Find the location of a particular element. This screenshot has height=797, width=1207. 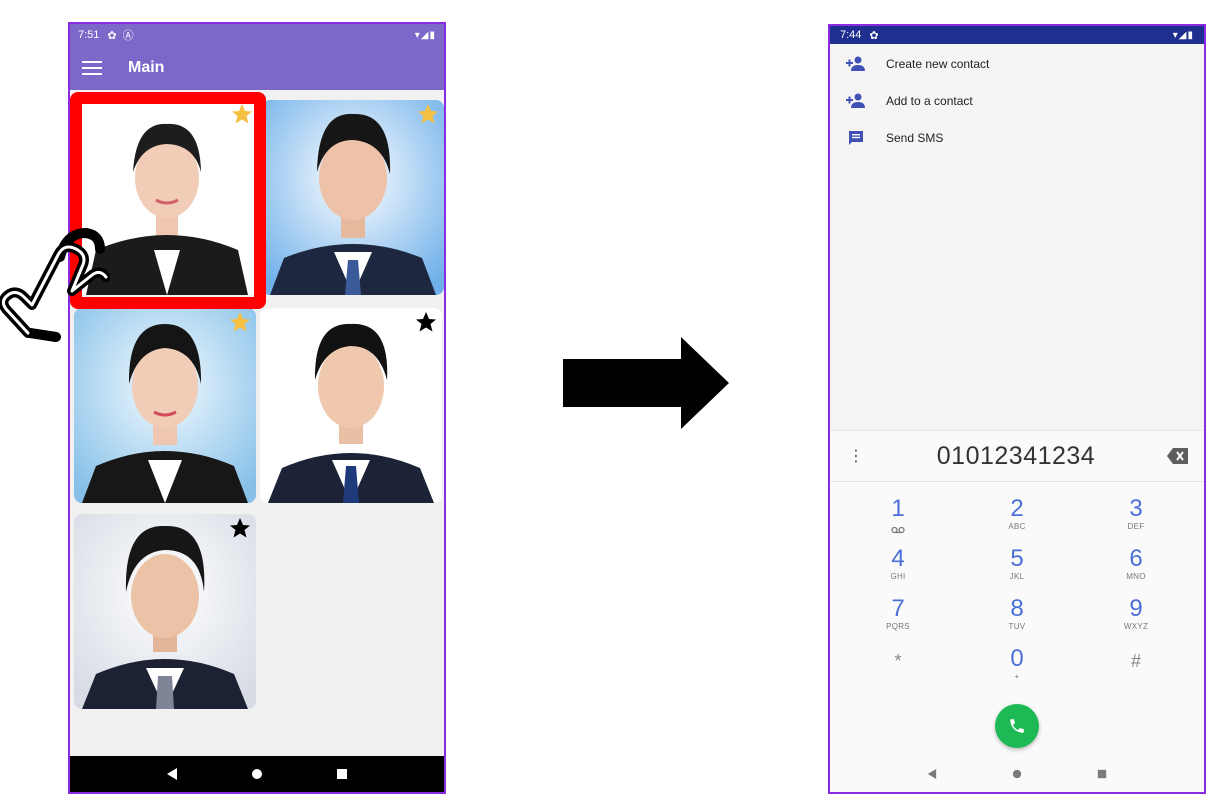

key-letters: PQRS is located at coordinates (898, 626).